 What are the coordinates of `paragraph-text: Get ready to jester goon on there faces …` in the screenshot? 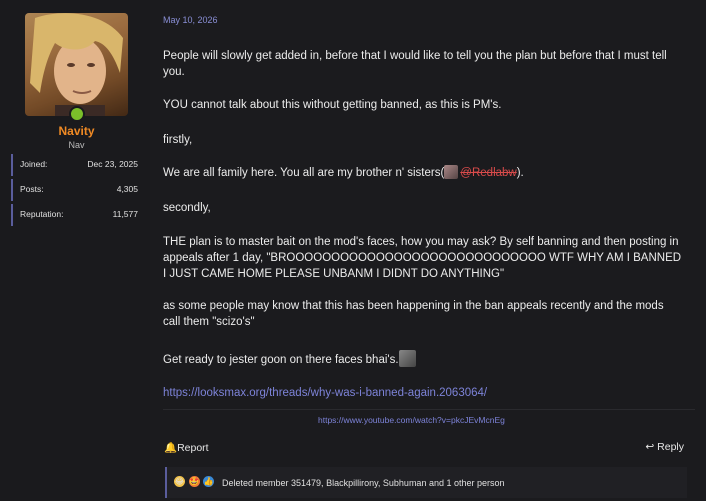 It's located at (281, 360).